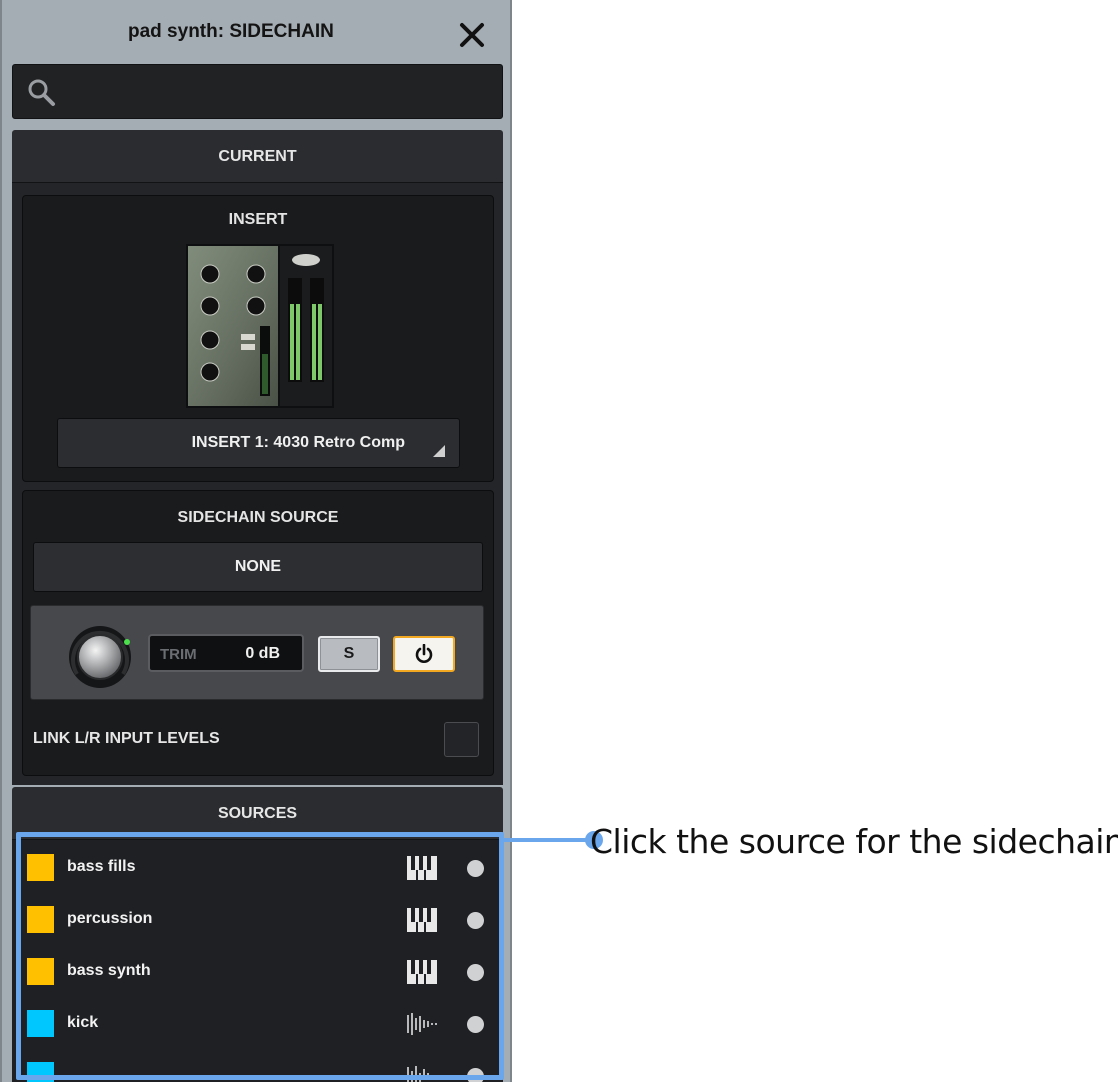  Describe the element at coordinates (260, 326) in the screenshot. I see `plugin-thumbnail` at that location.